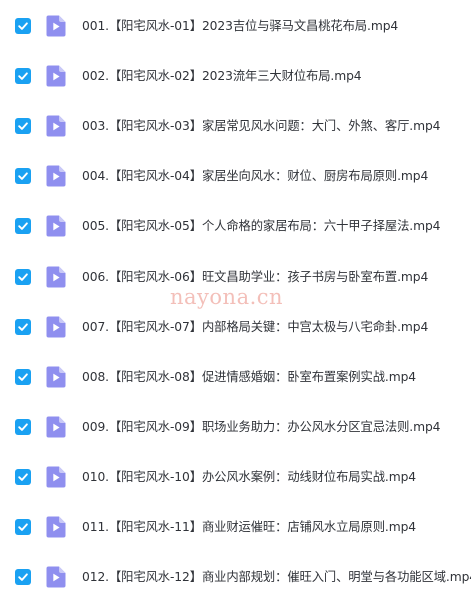 The image size is (471, 599). I want to click on file-row: 001.【阳宅风水-01】2023吉位与驿马文昌桃花布局.mp4, so click(235, 26).